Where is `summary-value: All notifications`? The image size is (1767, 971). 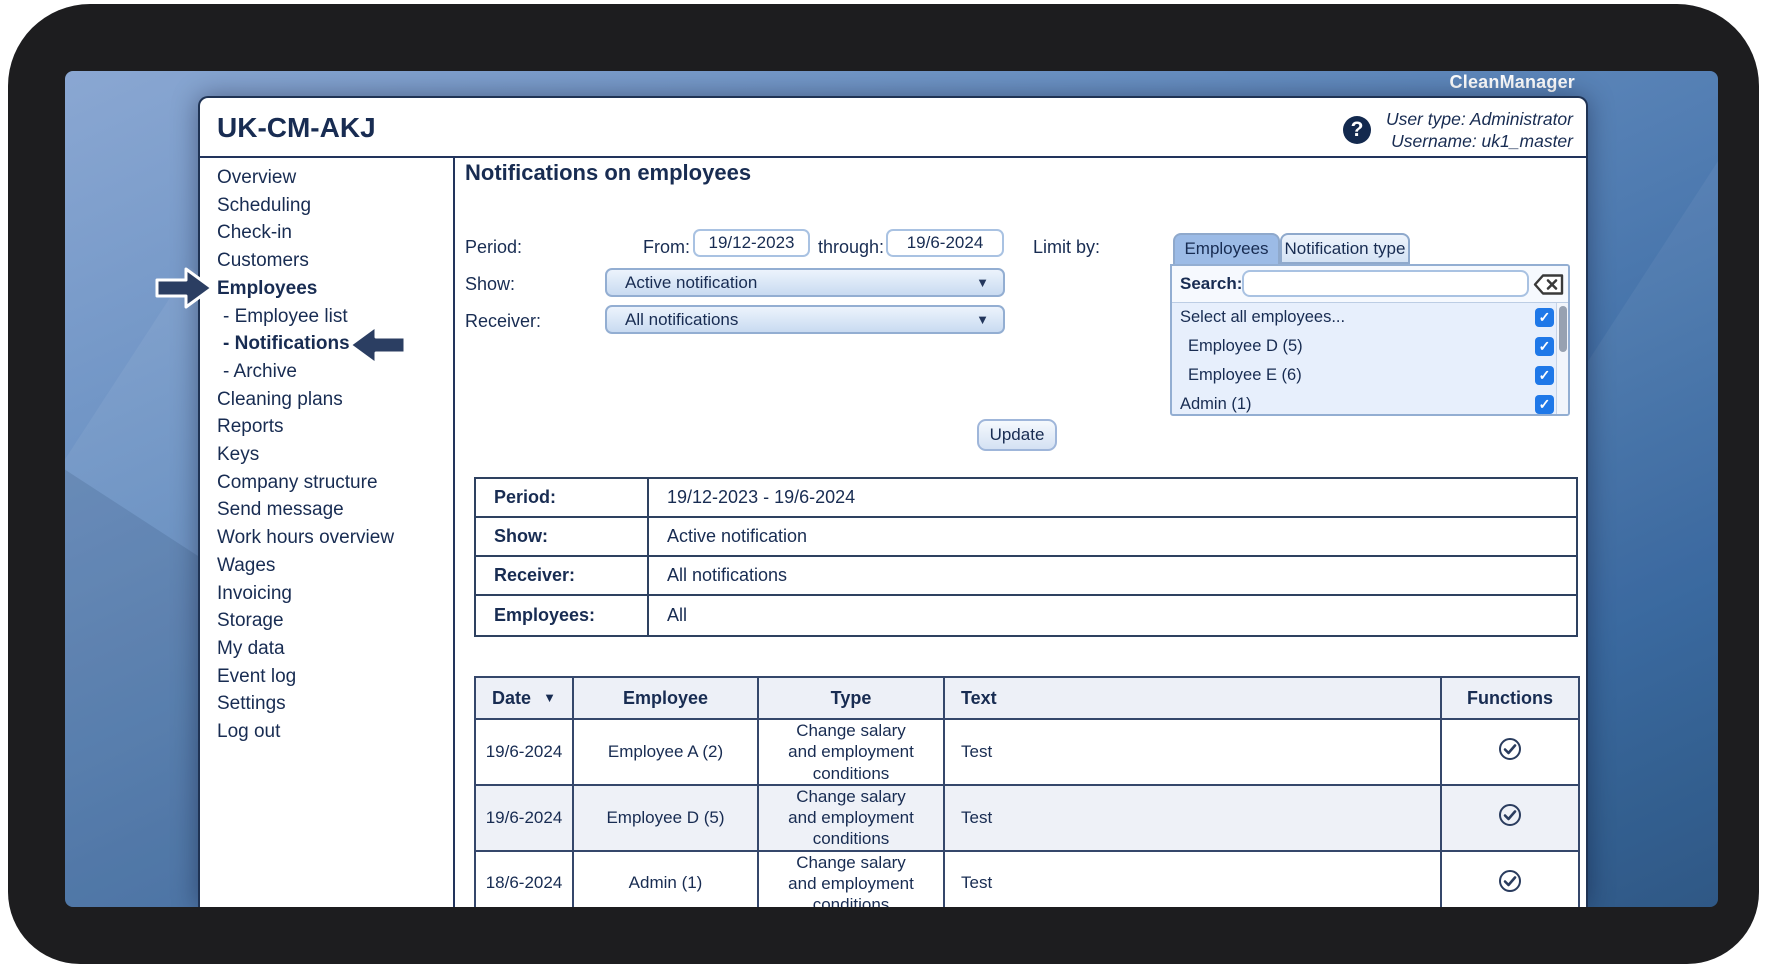 summary-value: All notifications is located at coordinates (727, 575).